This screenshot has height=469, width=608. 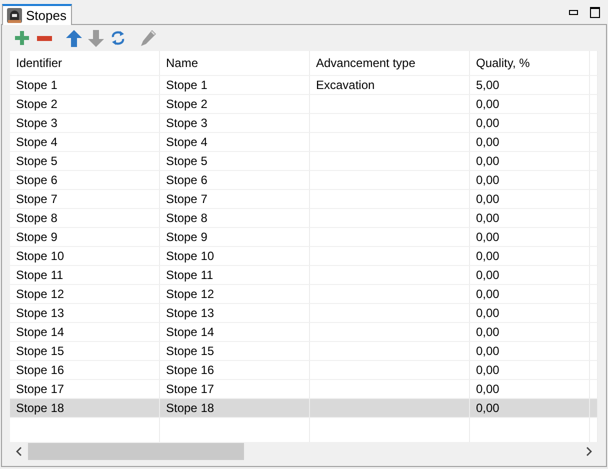 What do you see at coordinates (573, 12) in the screenshot?
I see `minimize-icon` at bounding box center [573, 12].